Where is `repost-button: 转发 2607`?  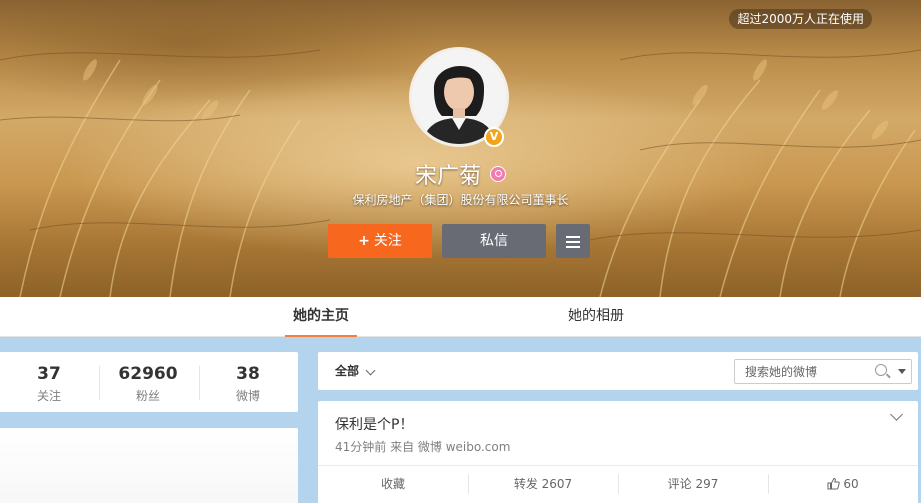
repost-button: 转发 2607 is located at coordinates (543, 484).